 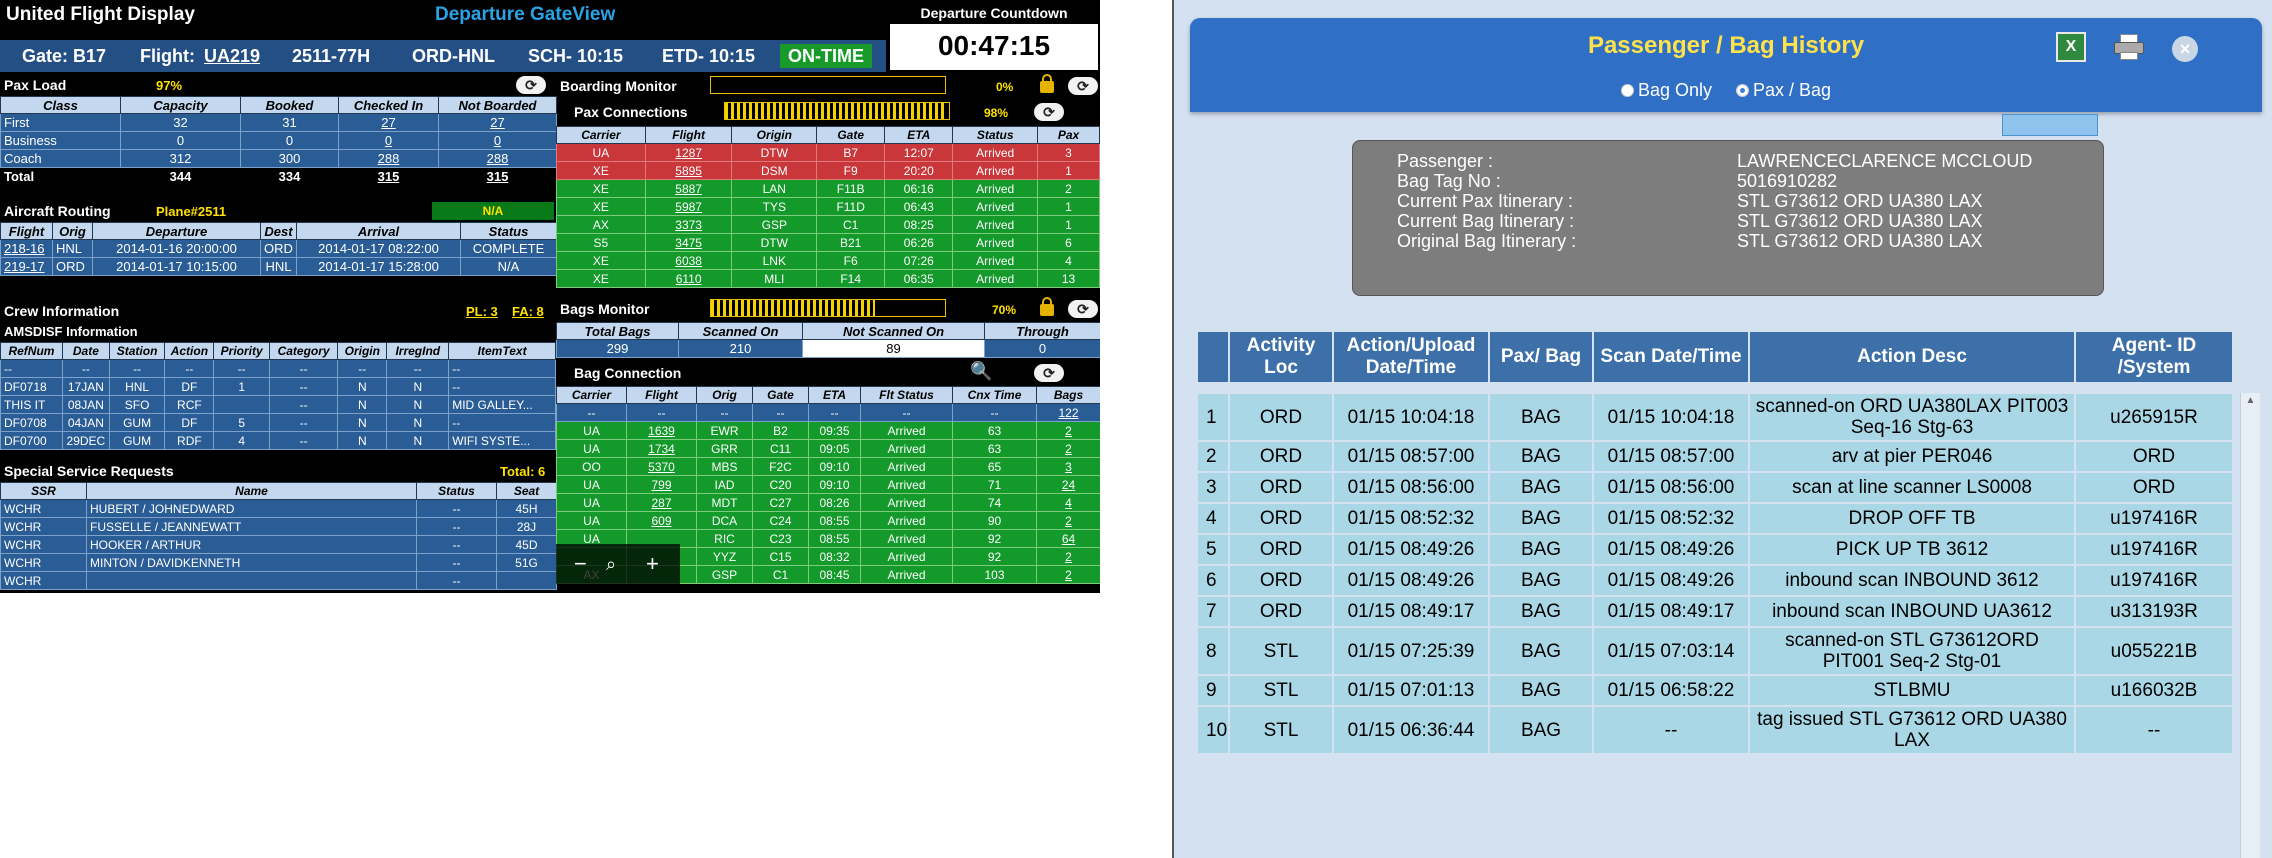 I want to click on pax-conn-cell: C1, so click(x=851, y=224).